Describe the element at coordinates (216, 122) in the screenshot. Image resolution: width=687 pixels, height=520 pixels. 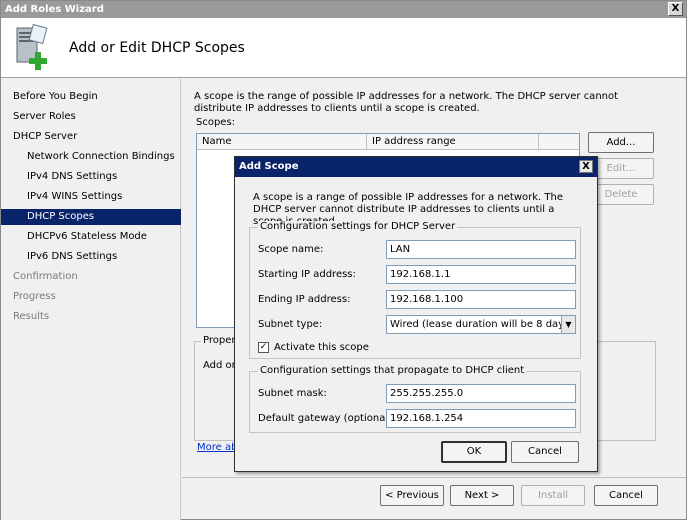
I see `scopes-label: Scopes:` at that location.